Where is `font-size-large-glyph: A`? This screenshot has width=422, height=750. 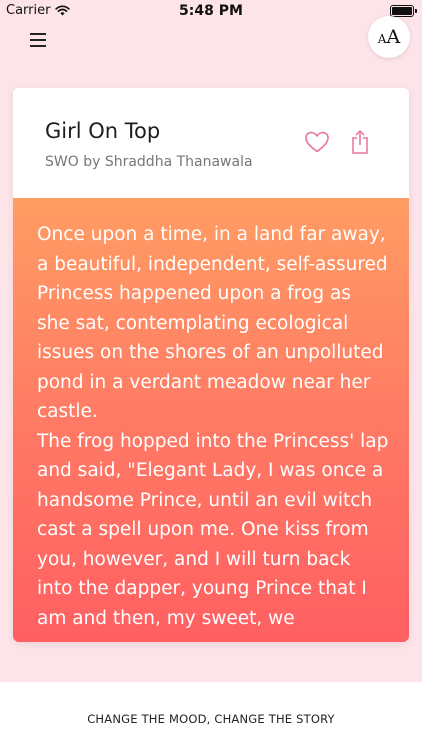 font-size-large-glyph: A is located at coordinates (393, 37).